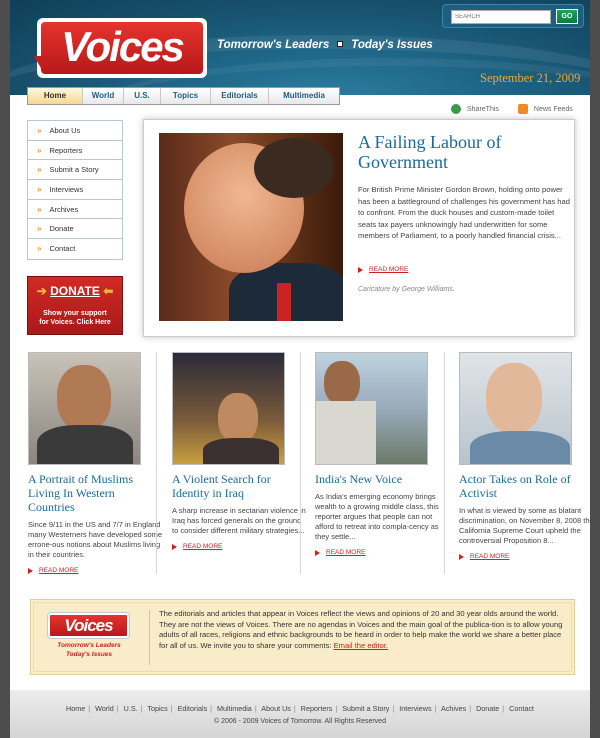 The image size is (600, 738). What do you see at coordinates (75, 708) in the screenshot?
I see `footer-link-home: Home` at bounding box center [75, 708].